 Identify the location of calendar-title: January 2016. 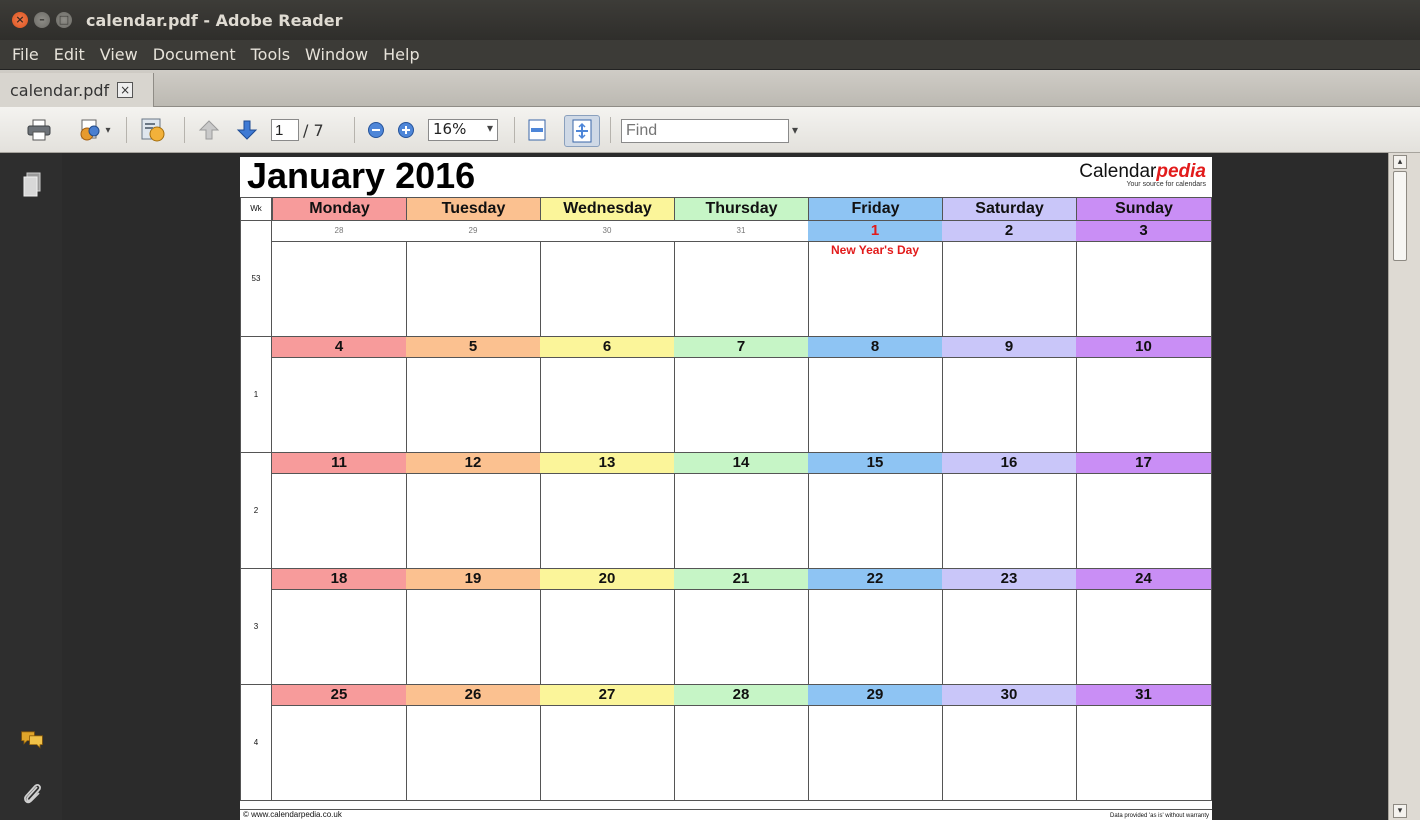
(361, 176).